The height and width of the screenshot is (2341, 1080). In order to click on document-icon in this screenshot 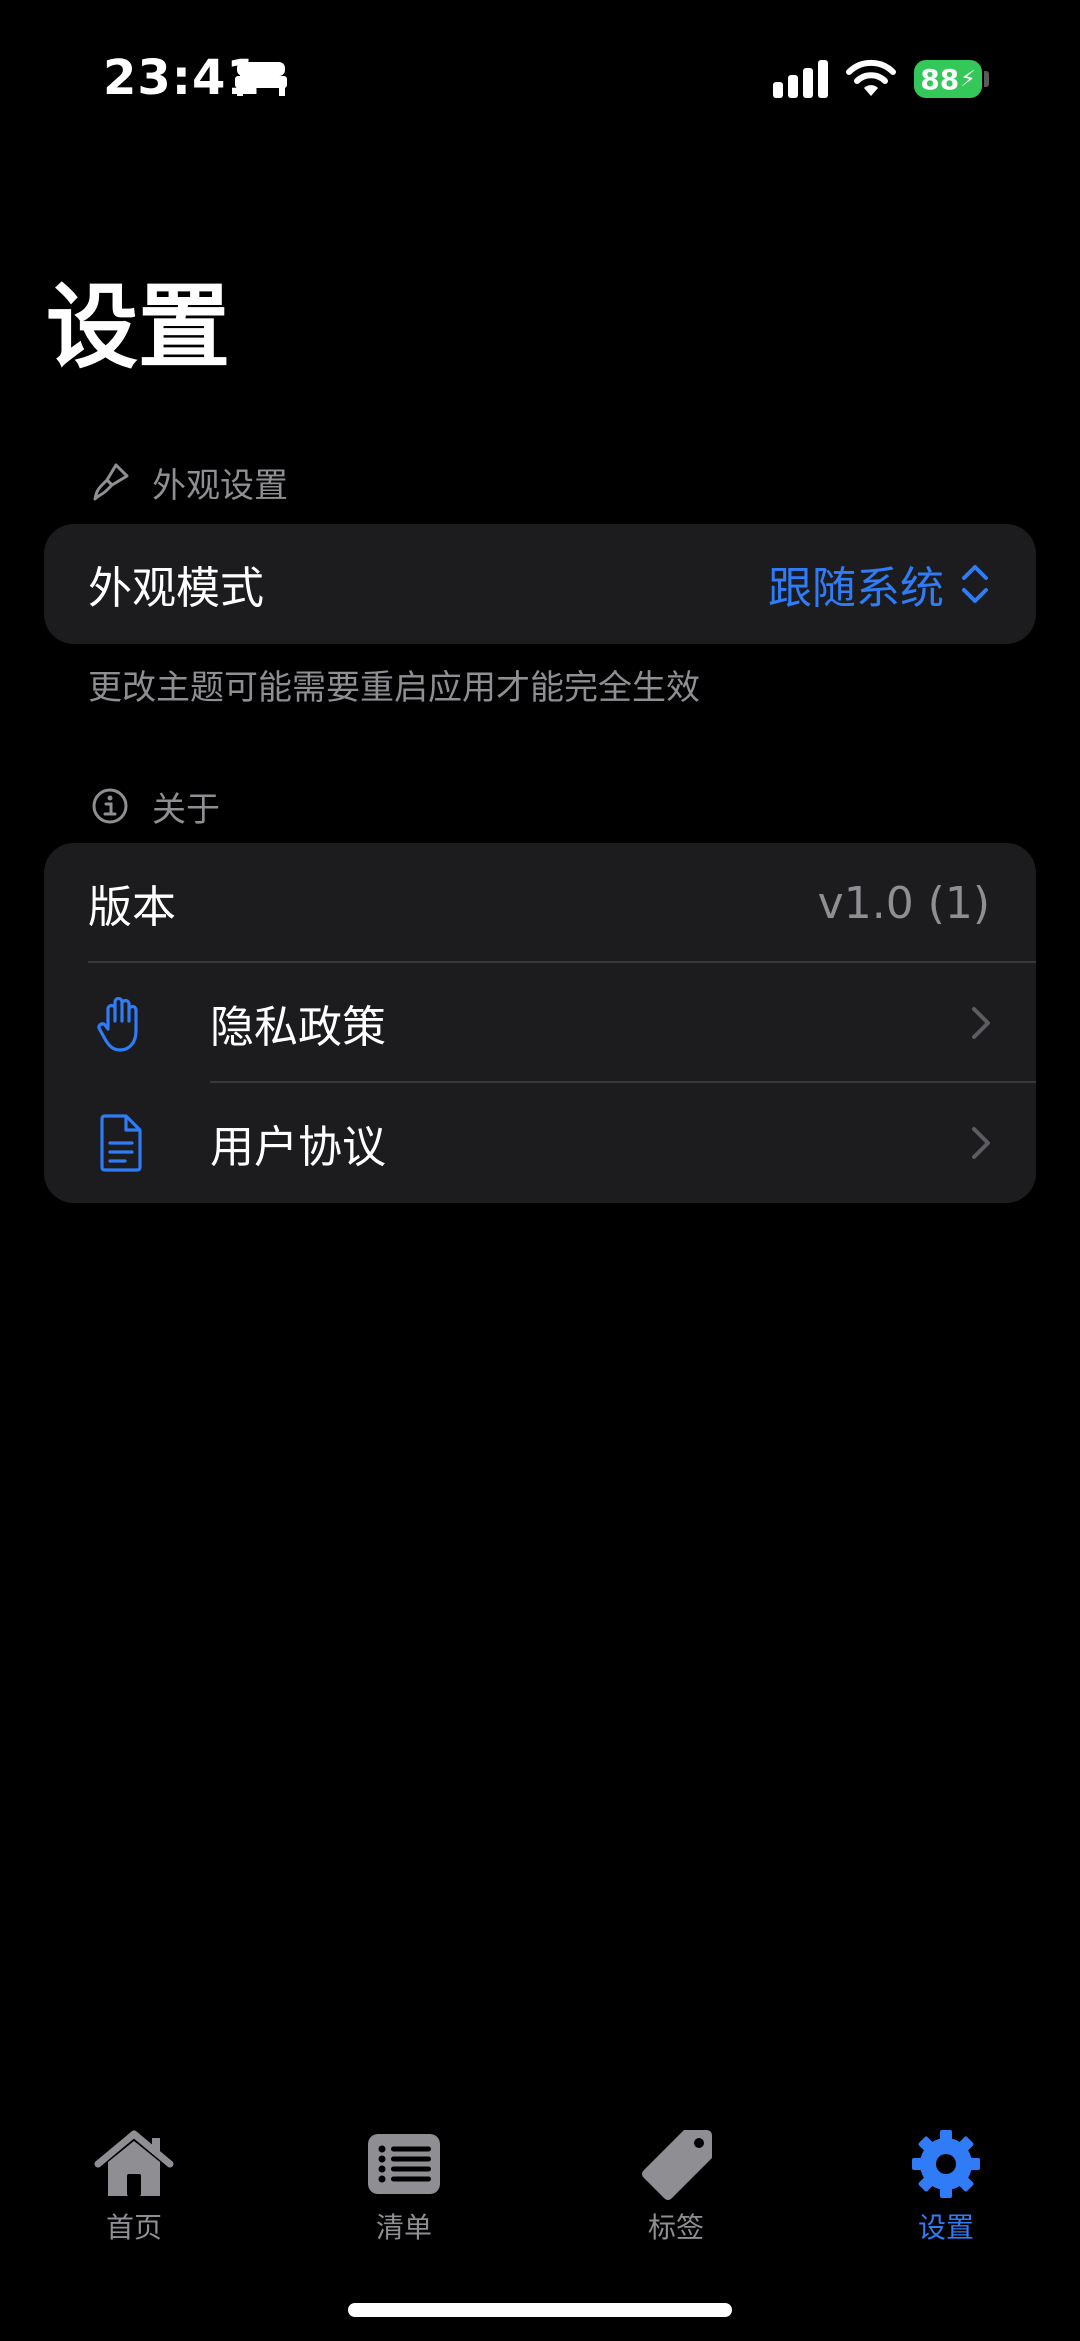, I will do `click(121, 1143)`.